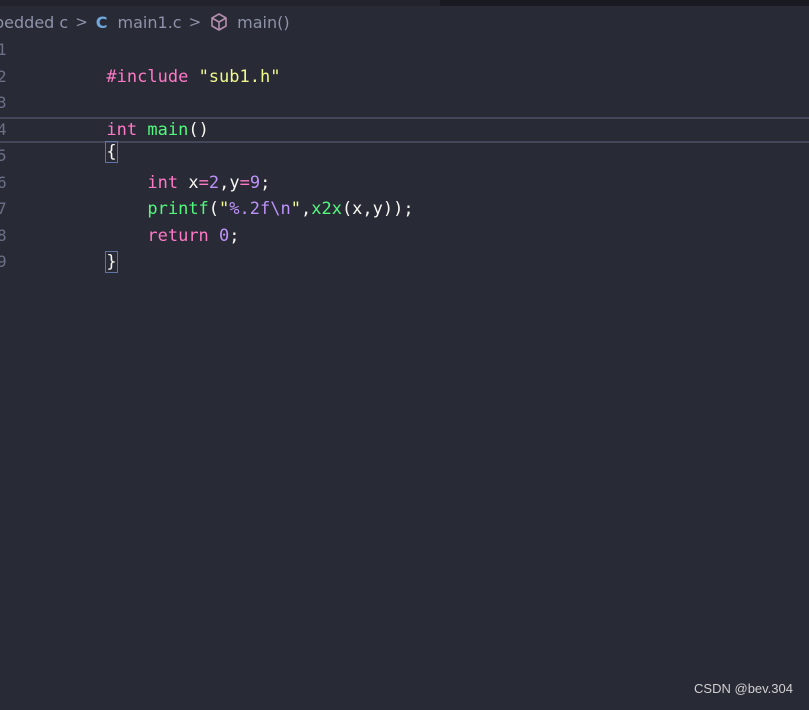 The image size is (809, 710). Describe the element at coordinates (427, 168) in the screenshot. I see `code-line: int x=2,y=9;` at that location.